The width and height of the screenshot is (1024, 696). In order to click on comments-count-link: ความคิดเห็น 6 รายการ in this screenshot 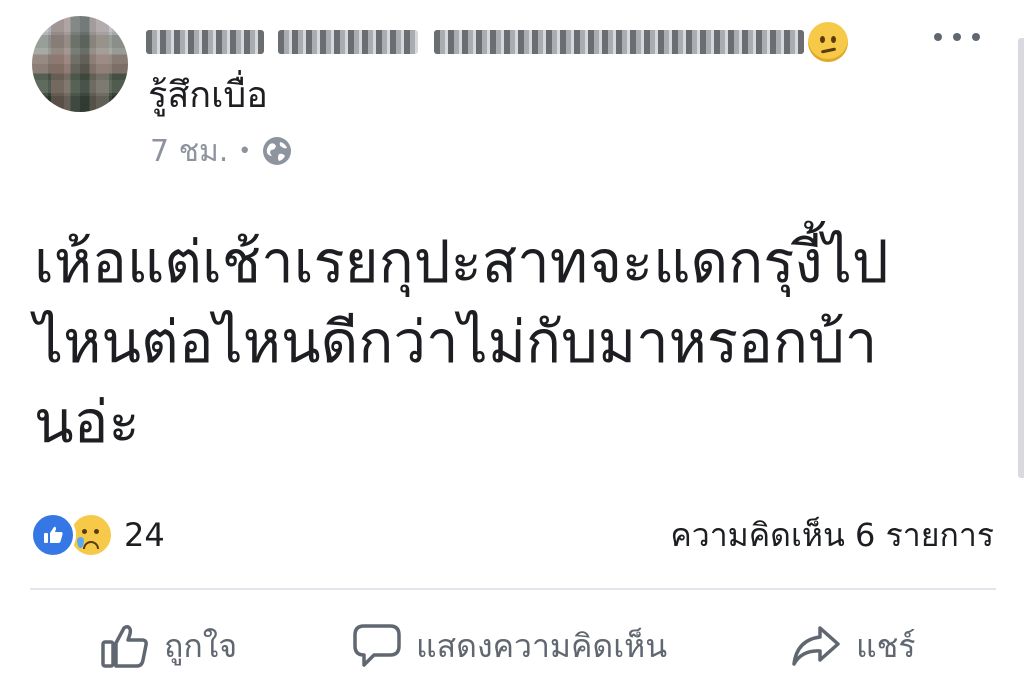, I will do `click(832, 535)`.